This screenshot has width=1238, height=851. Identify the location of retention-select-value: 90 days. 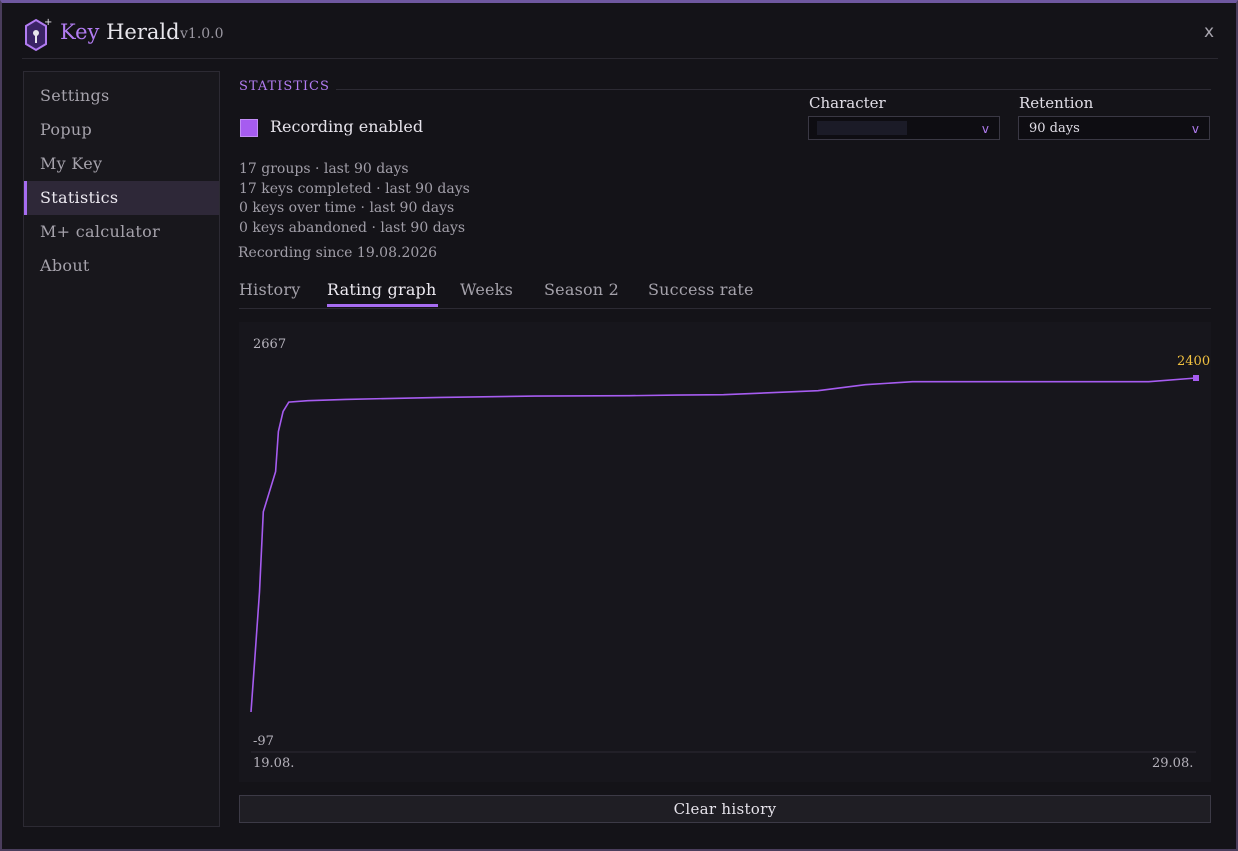
(1054, 128).